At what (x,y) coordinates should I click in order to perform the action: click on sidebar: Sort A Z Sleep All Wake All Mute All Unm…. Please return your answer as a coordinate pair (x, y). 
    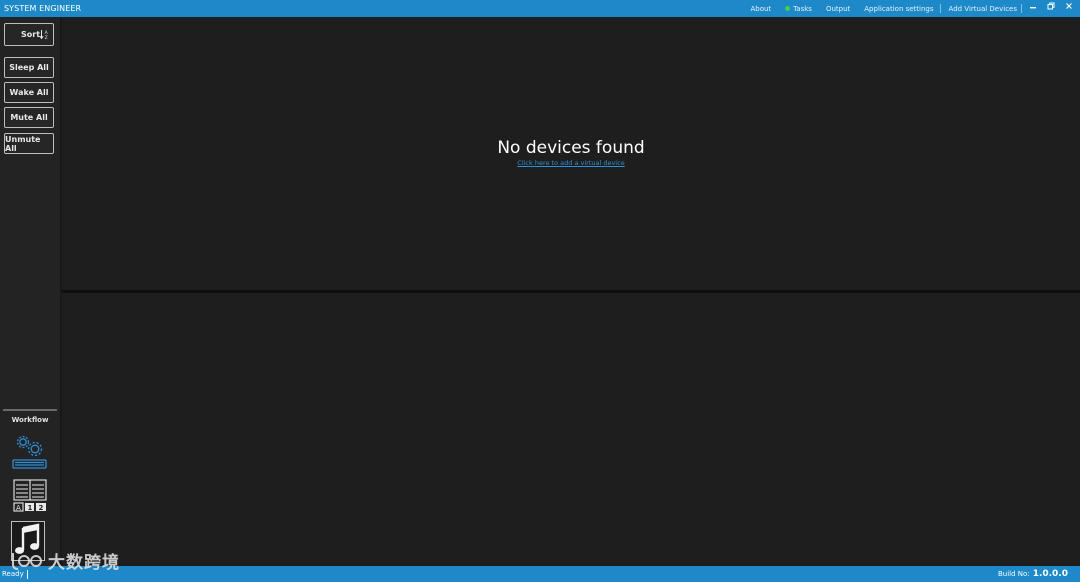
    Looking at the image, I should click on (31, 291).